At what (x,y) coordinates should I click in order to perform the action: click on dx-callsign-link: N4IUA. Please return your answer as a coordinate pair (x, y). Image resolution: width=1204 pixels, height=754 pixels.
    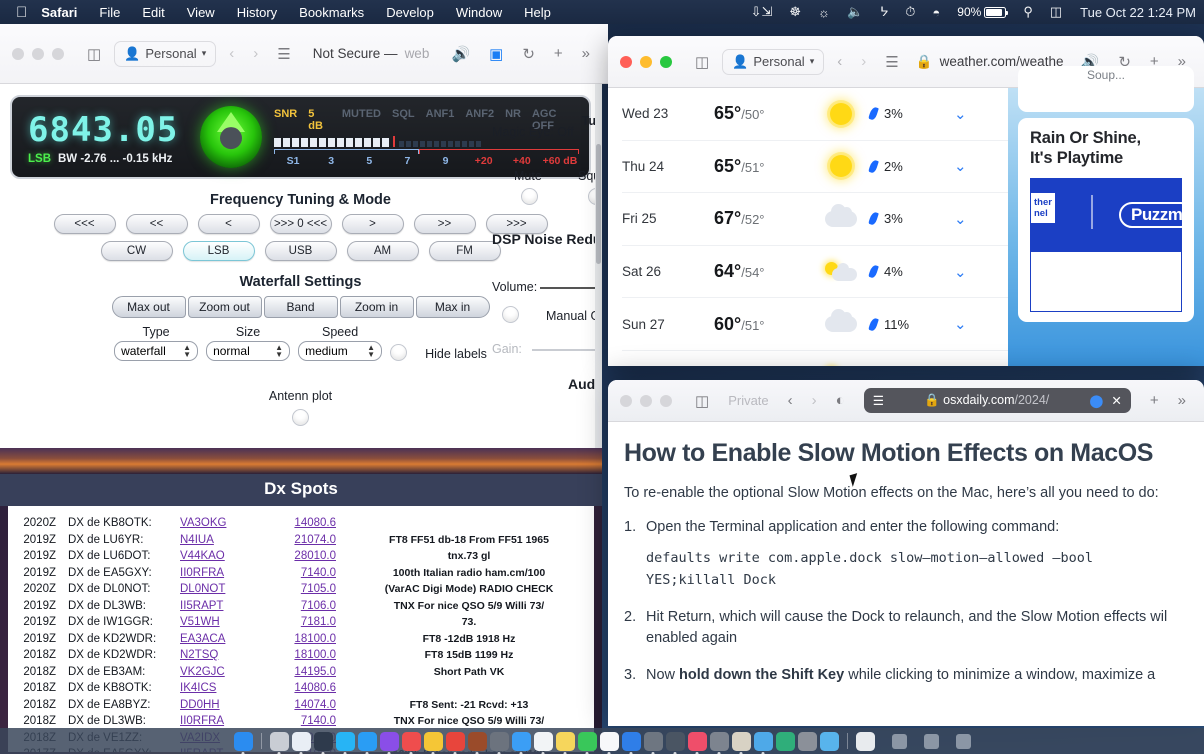
    Looking at the image, I should click on (219, 540).